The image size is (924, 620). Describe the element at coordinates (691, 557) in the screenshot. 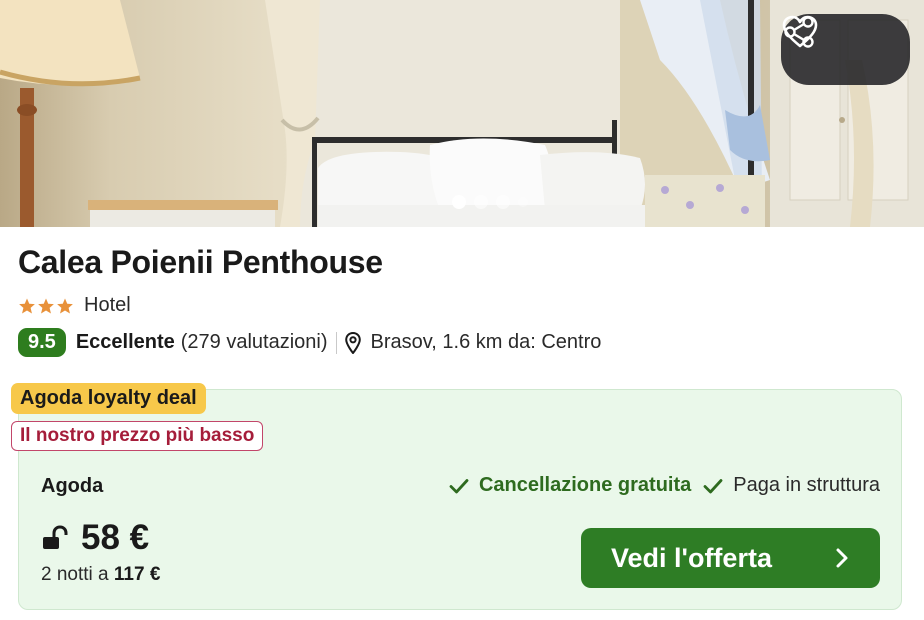

I see `view-offer-label: Vedi l'offerta` at that location.